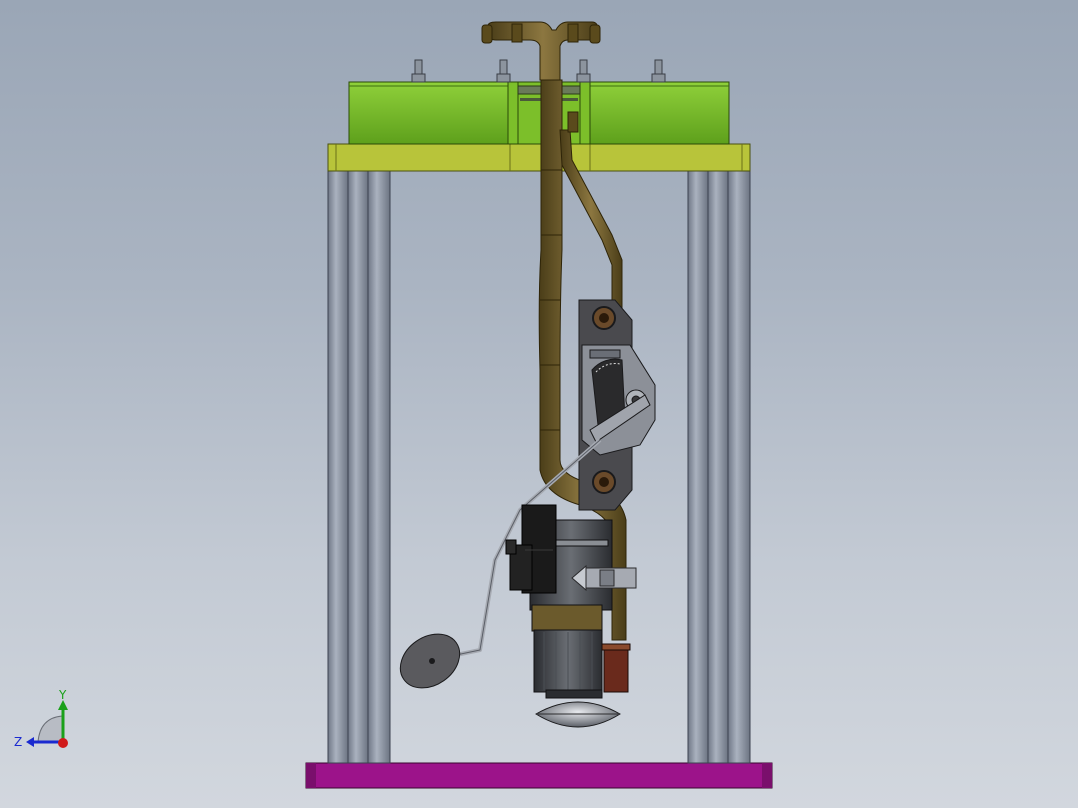 Image resolution: width=1078 pixels, height=808 pixels. Describe the element at coordinates (618, 400) in the screenshot. I see `level-sensor-housing` at that location.